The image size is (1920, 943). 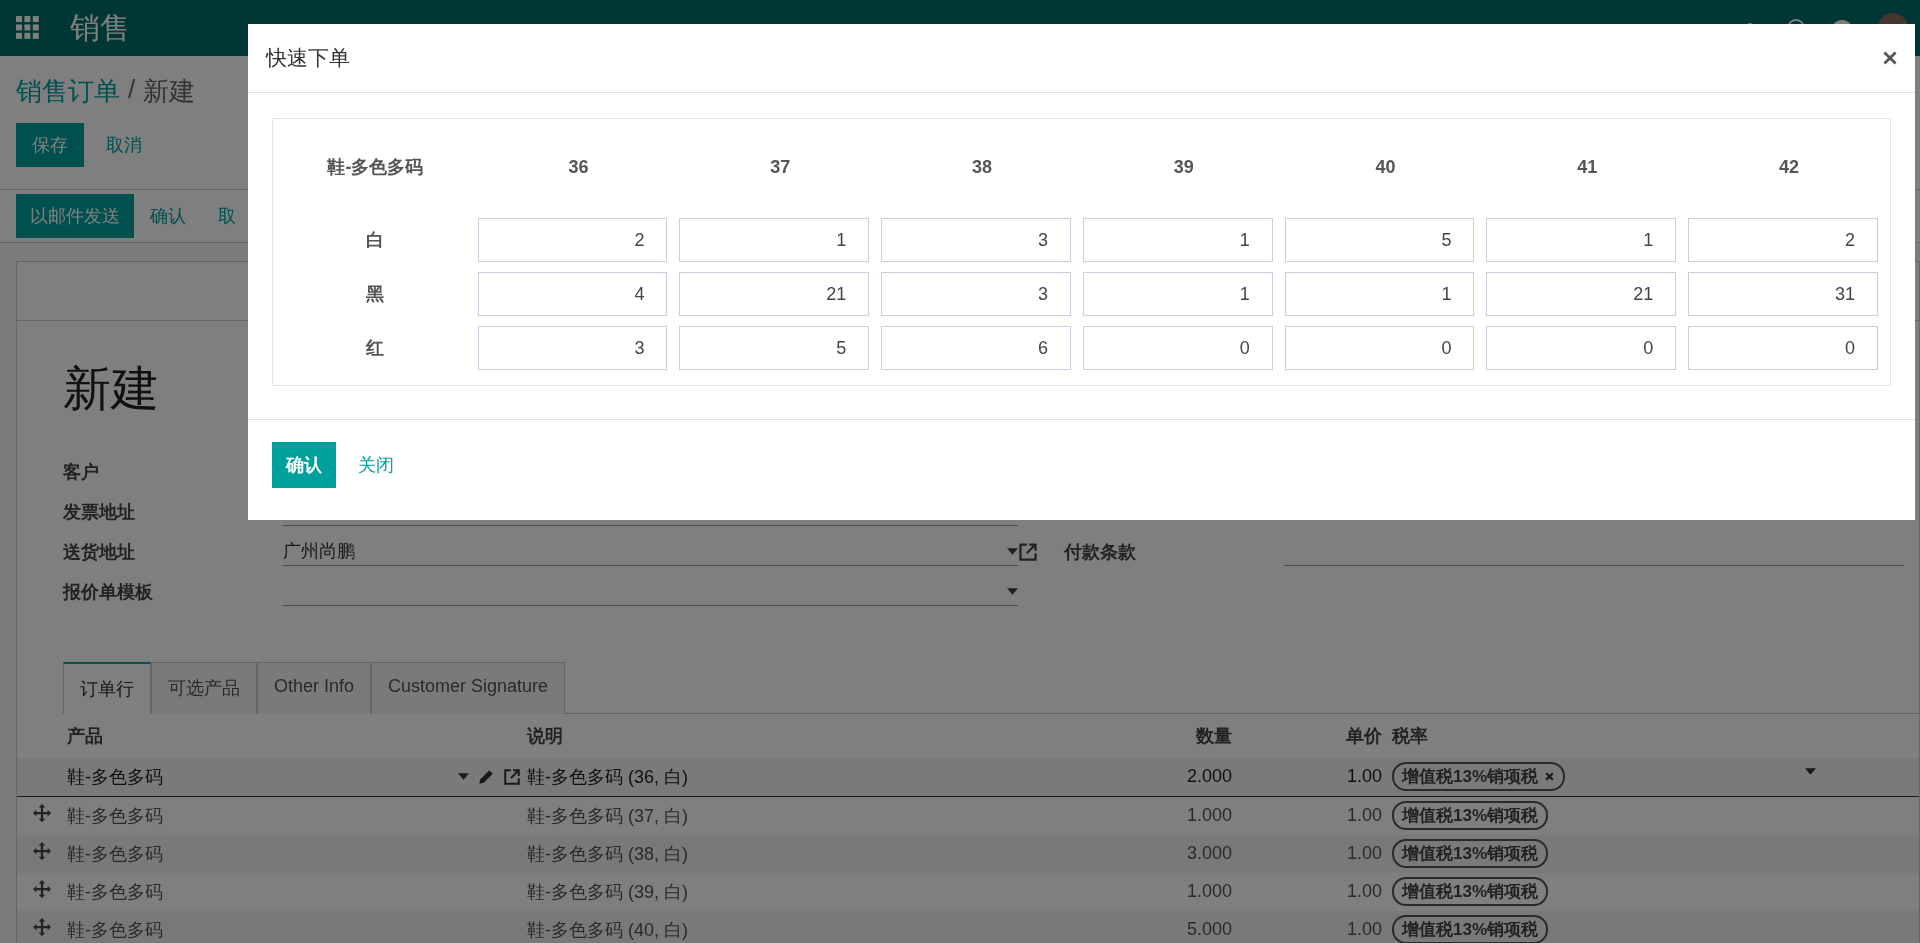 What do you see at coordinates (486, 776) in the screenshot?
I see `pencil-icon` at bounding box center [486, 776].